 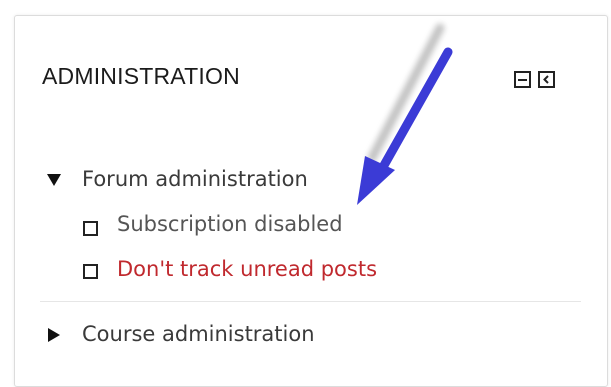 I want to click on hide-block-button, so click(x=522, y=79).